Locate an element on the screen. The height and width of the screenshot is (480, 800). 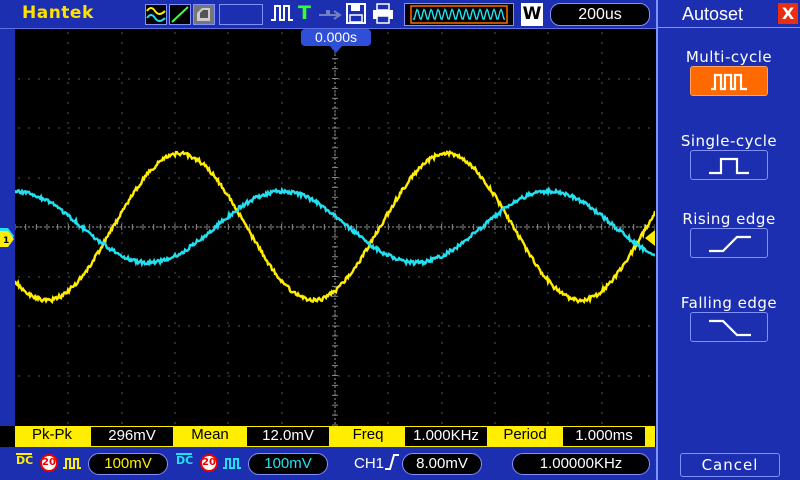
print-icon is located at coordinates (383, 16).